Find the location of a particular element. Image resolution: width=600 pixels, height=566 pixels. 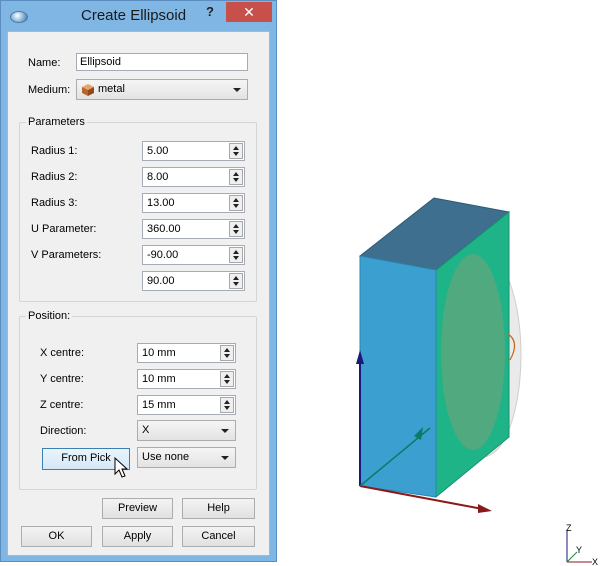

radius3-label: Radius 3: is located at coordinates (54, 203).